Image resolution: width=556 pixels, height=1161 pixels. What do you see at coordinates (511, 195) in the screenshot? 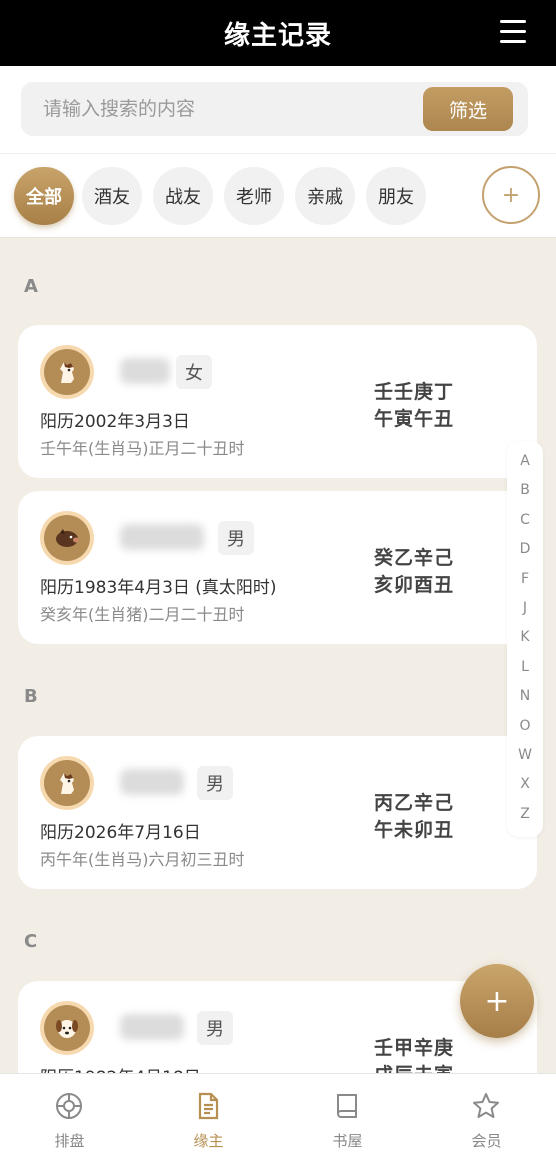
I see `add-tag-button: +` at bounding box center [511, 195].